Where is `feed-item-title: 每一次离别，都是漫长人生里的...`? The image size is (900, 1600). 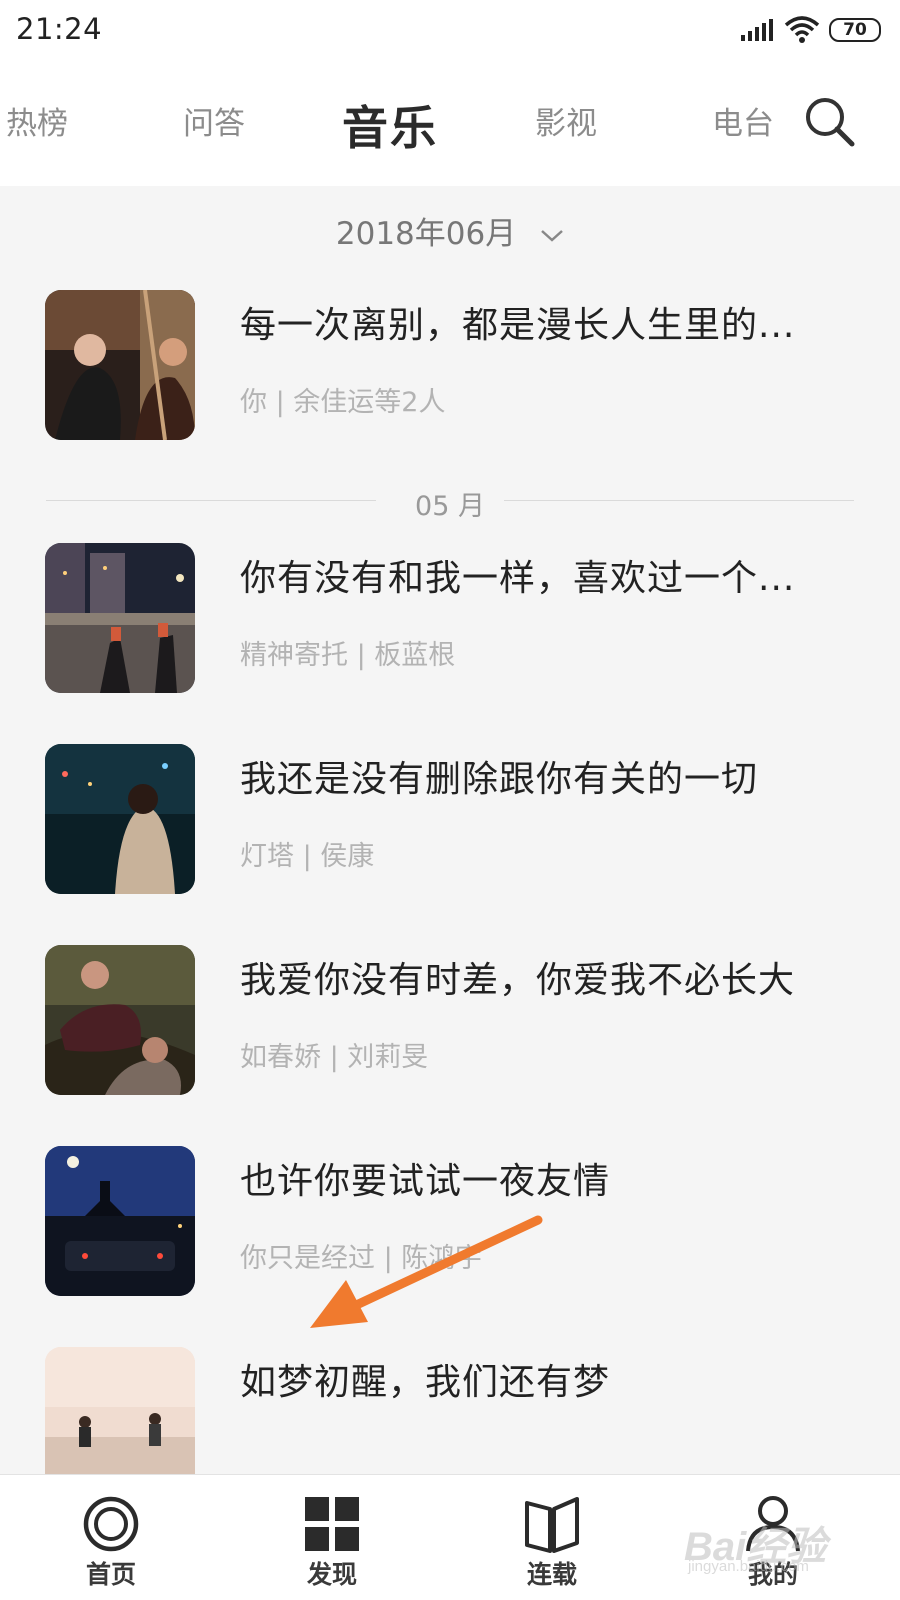
feed-item-title: 每一次离别，都是漫长人生里的... is located at coordinates (518, 325).